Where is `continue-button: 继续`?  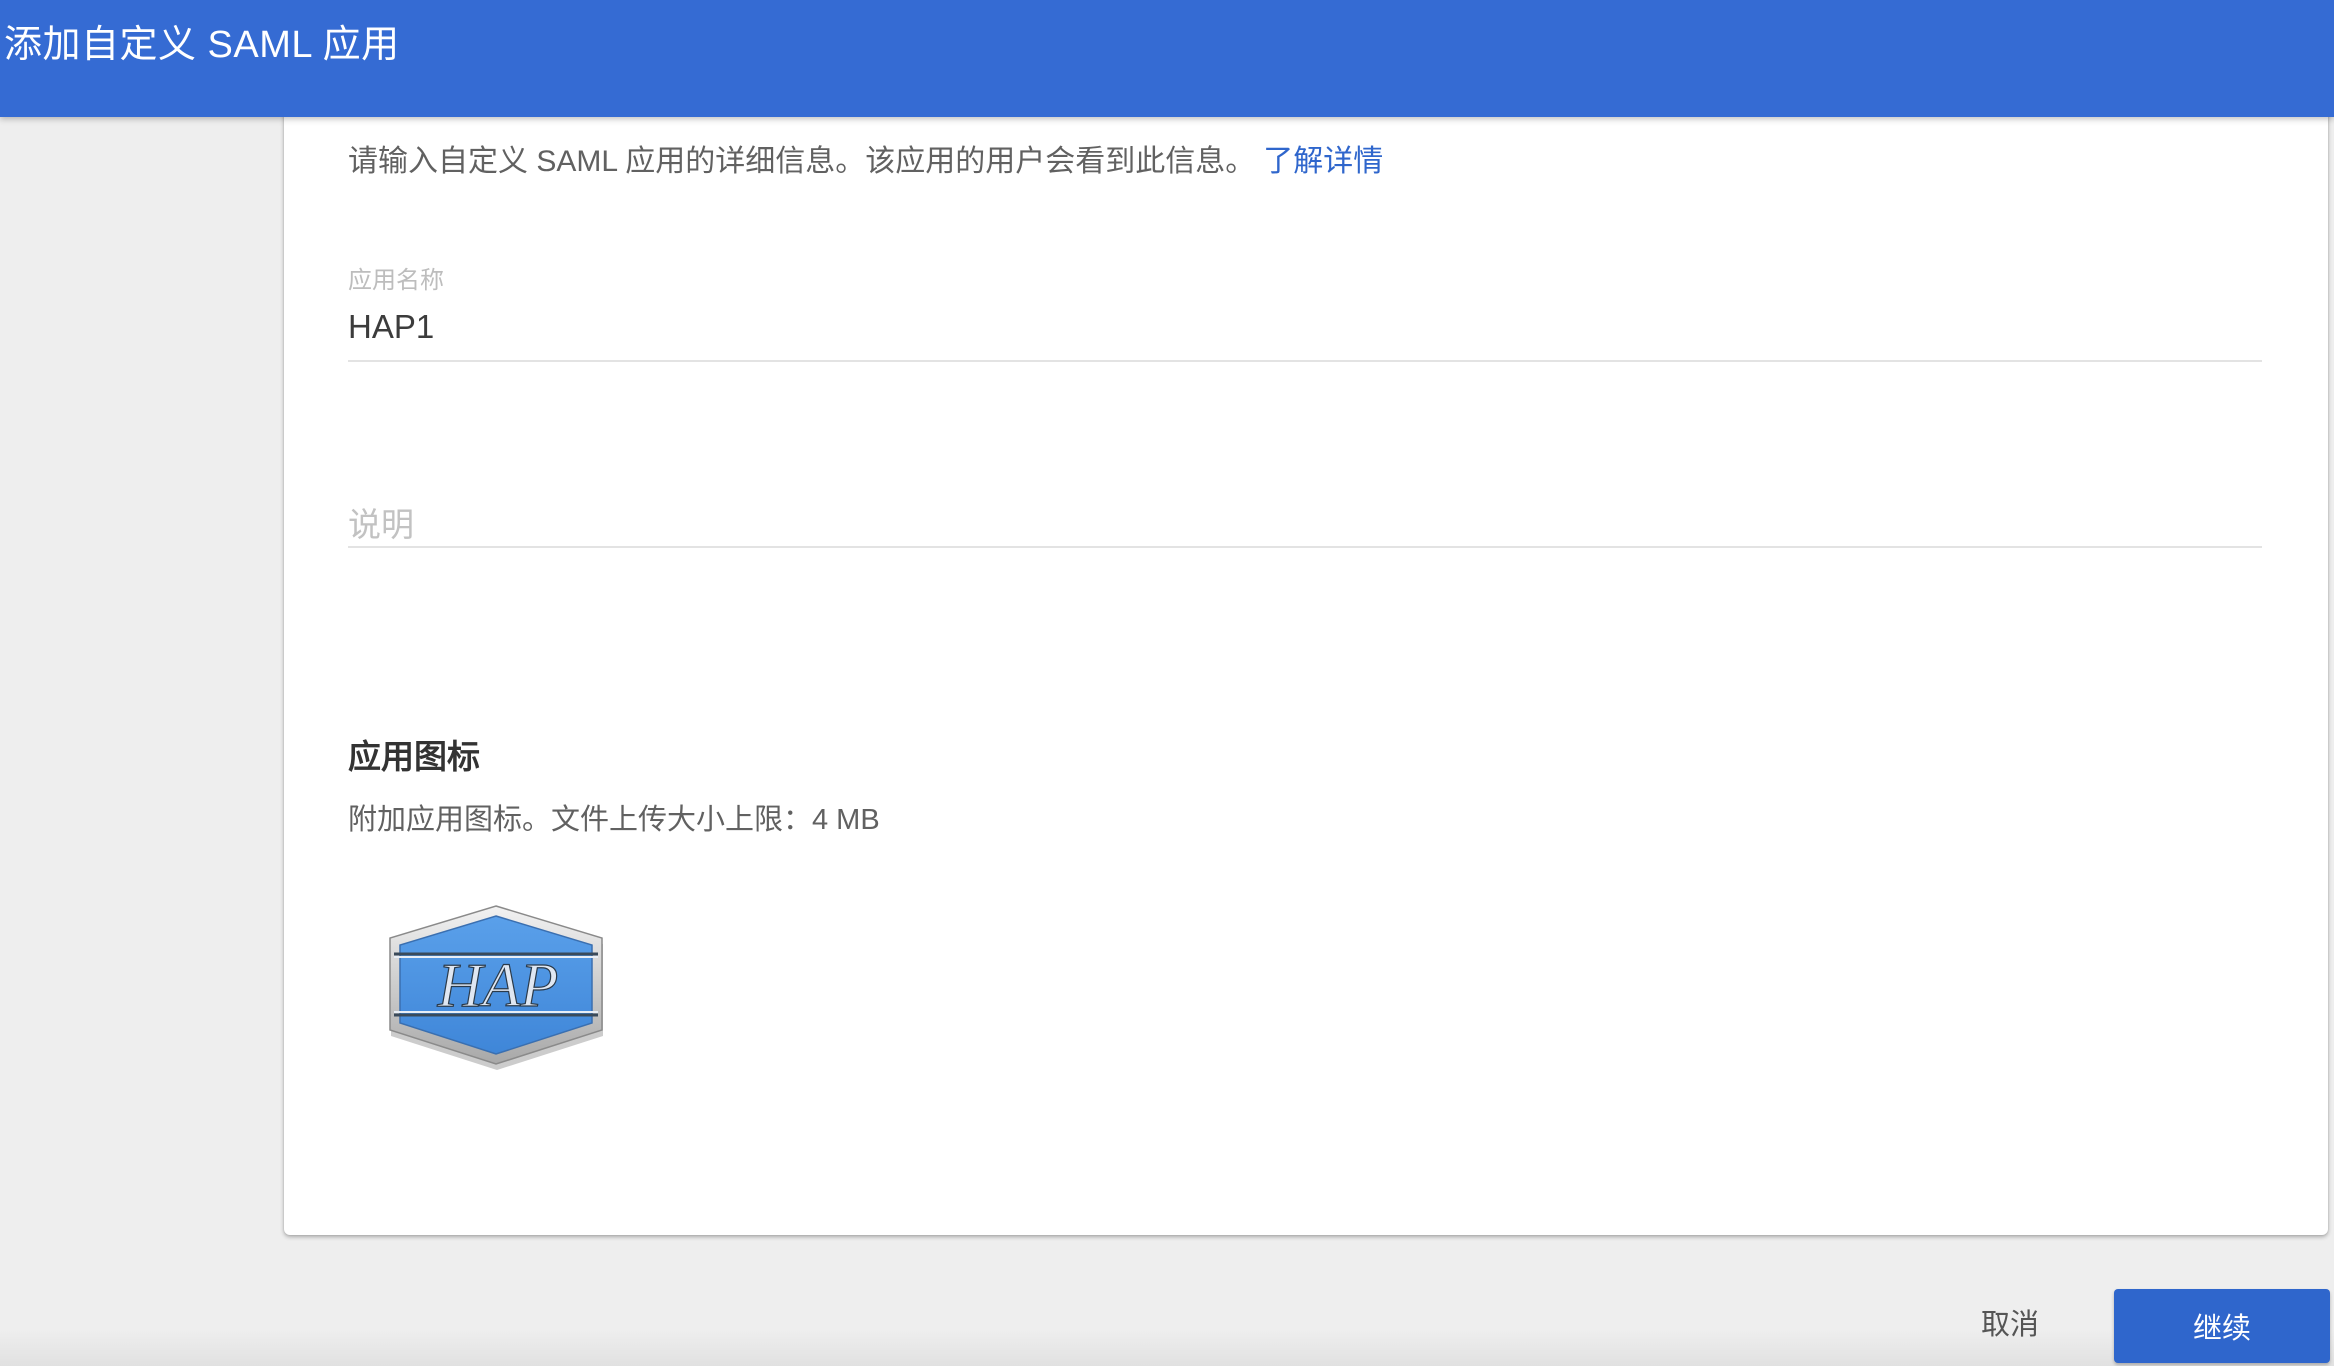 continue-button: 继续 is located at coordinates (2222, 1326).